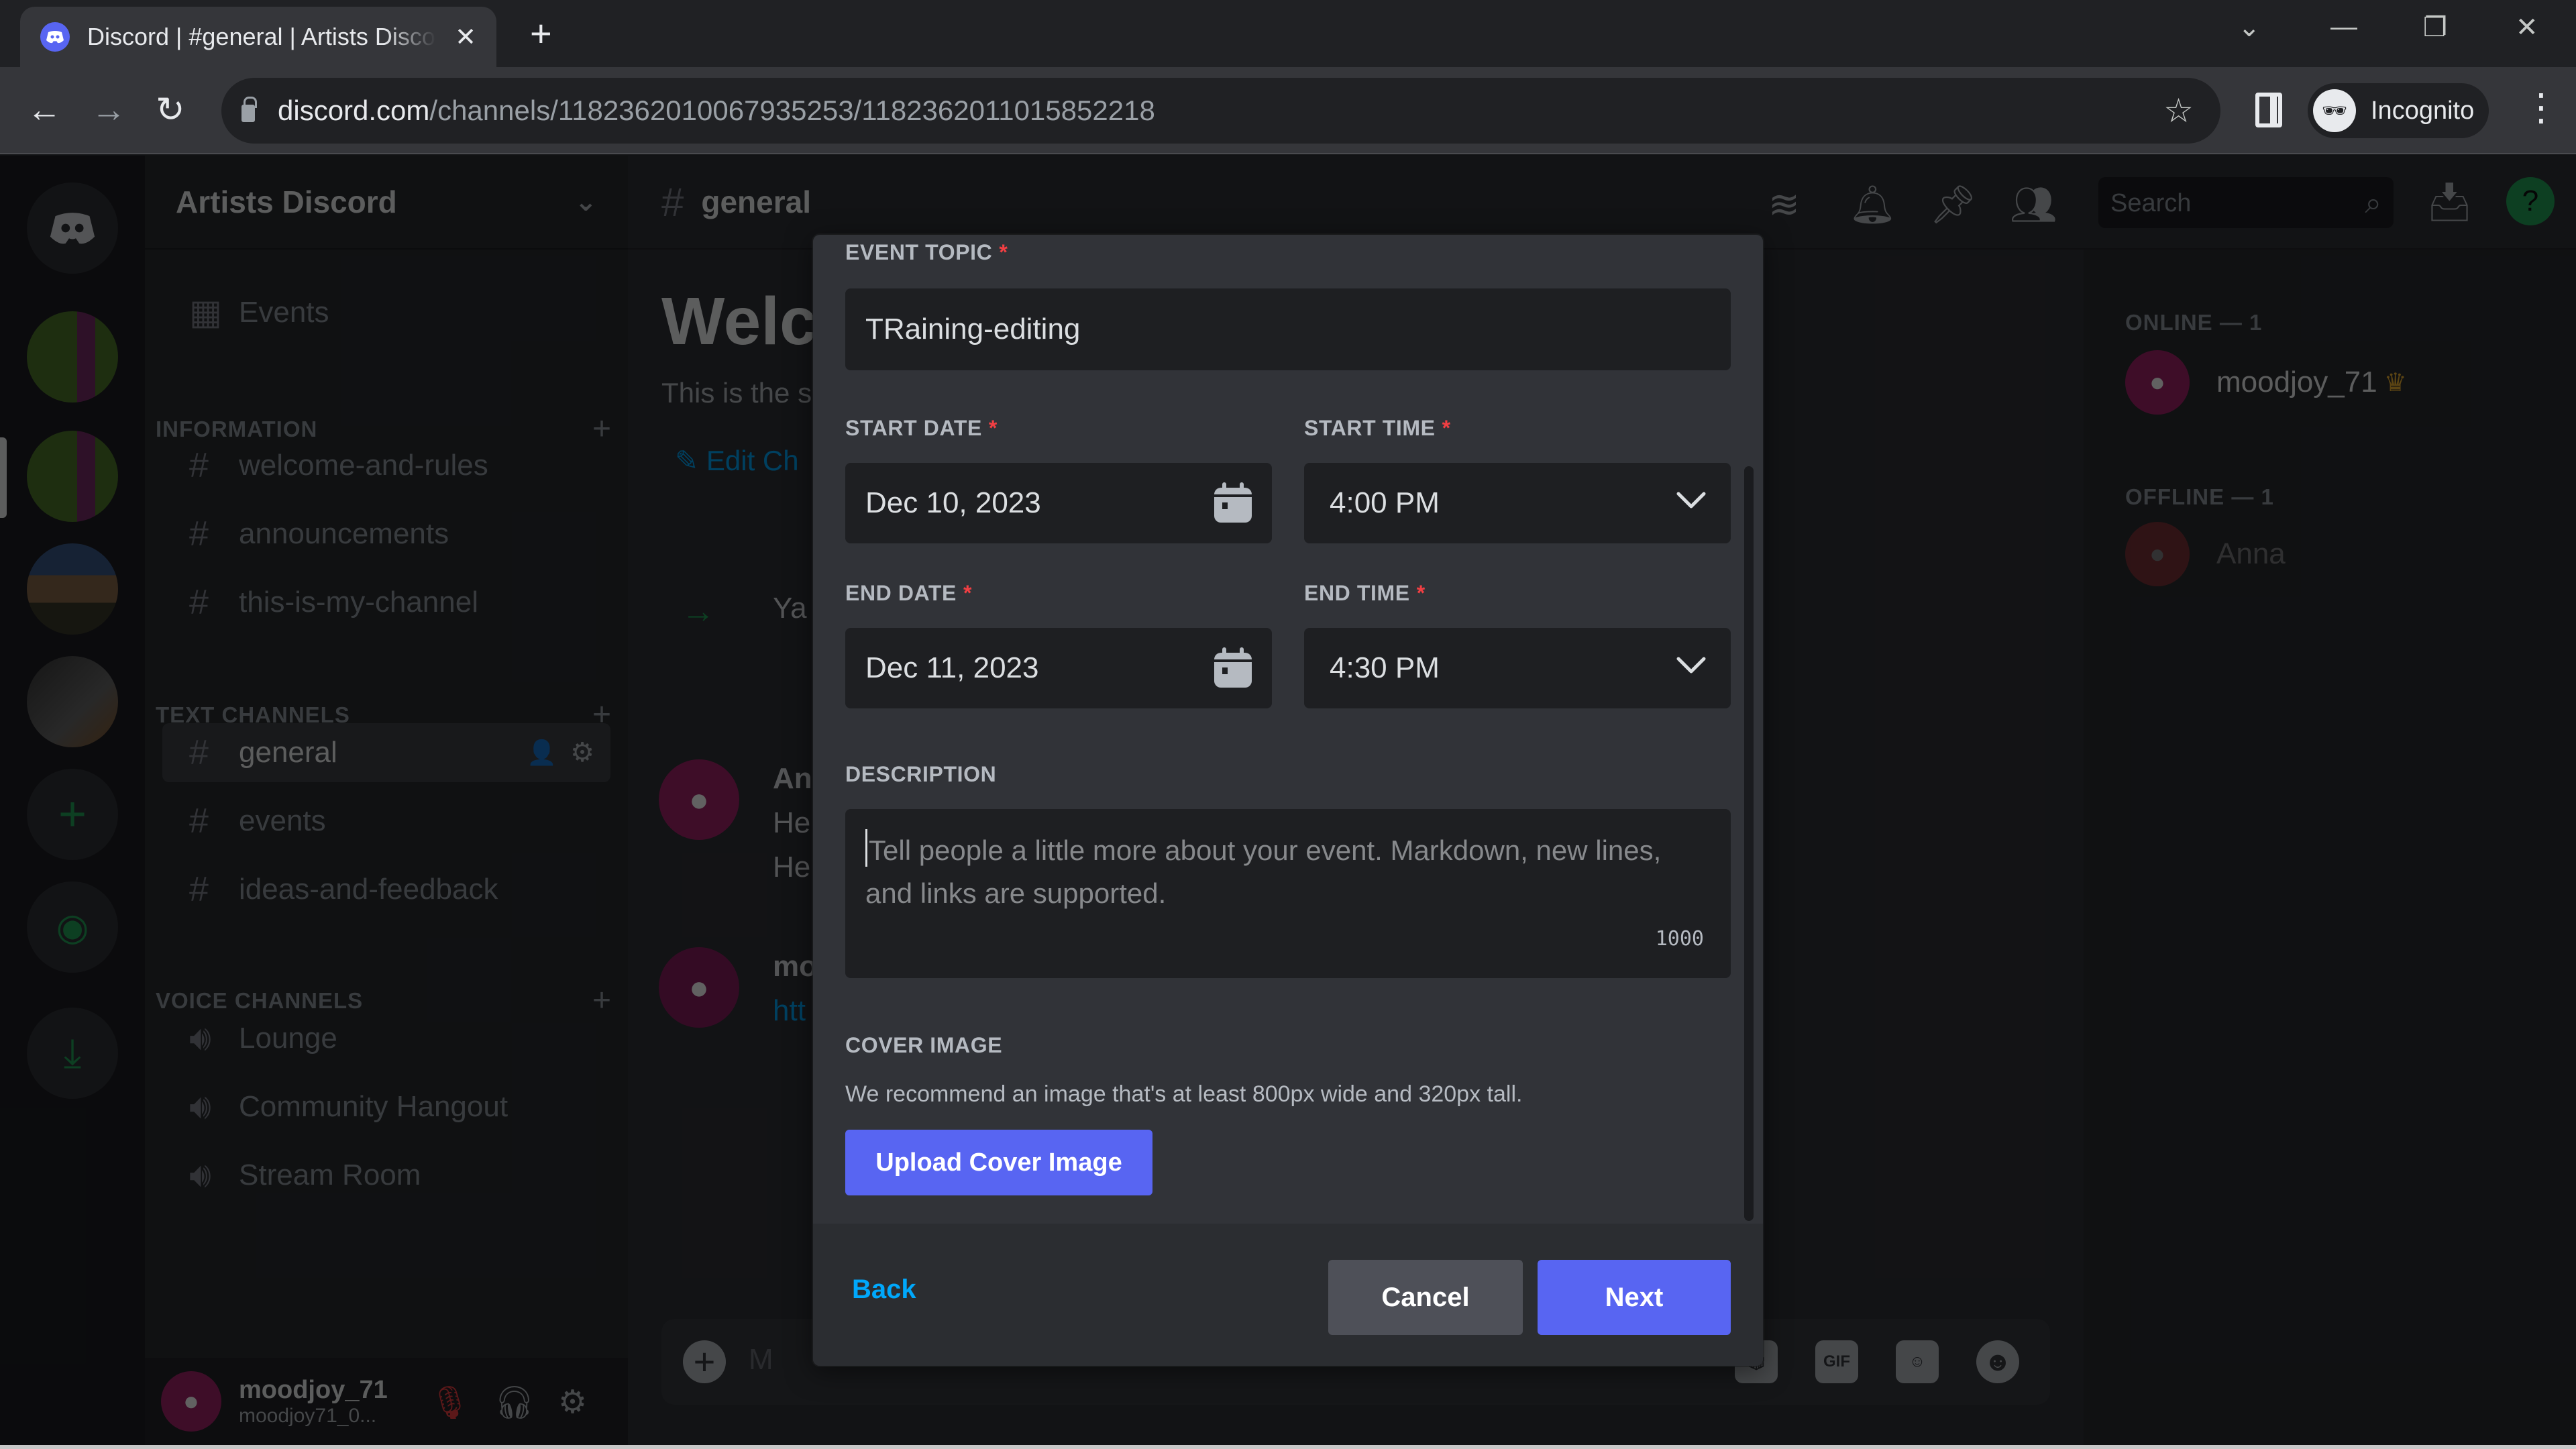  I want to click on incognito-icon: 🕶, so click(2334, 110).